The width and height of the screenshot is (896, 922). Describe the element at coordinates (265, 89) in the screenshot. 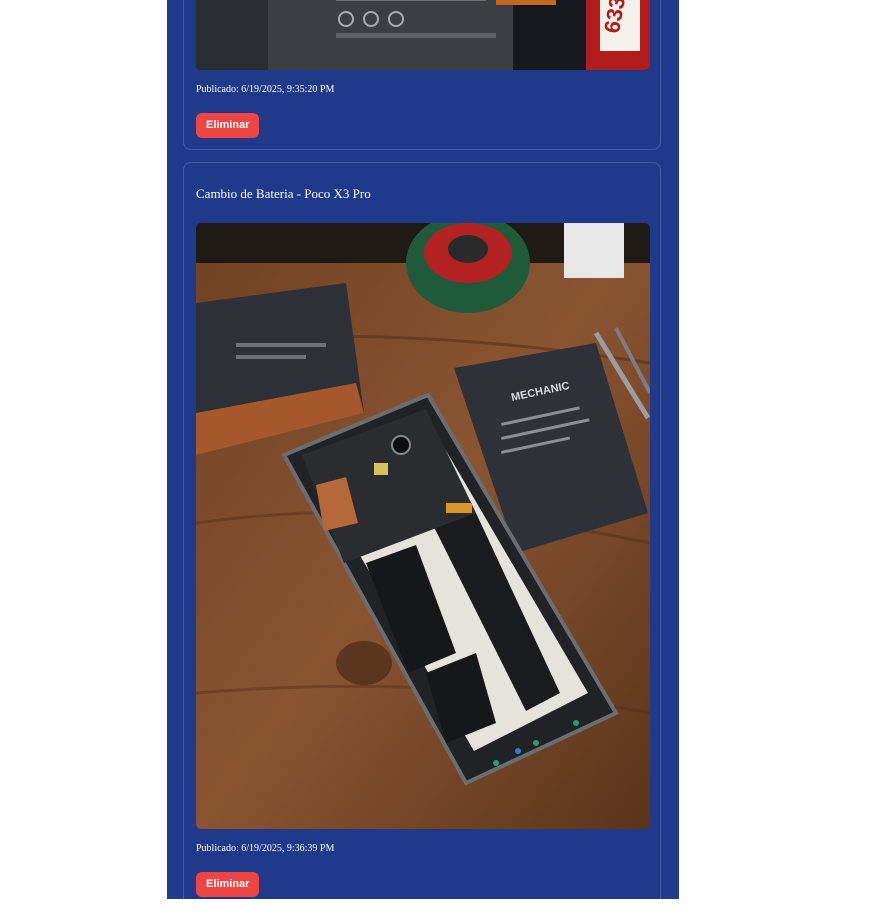

I see `published-date: Publicado: 6/19/2025, 9:35:20 PM` at that location.